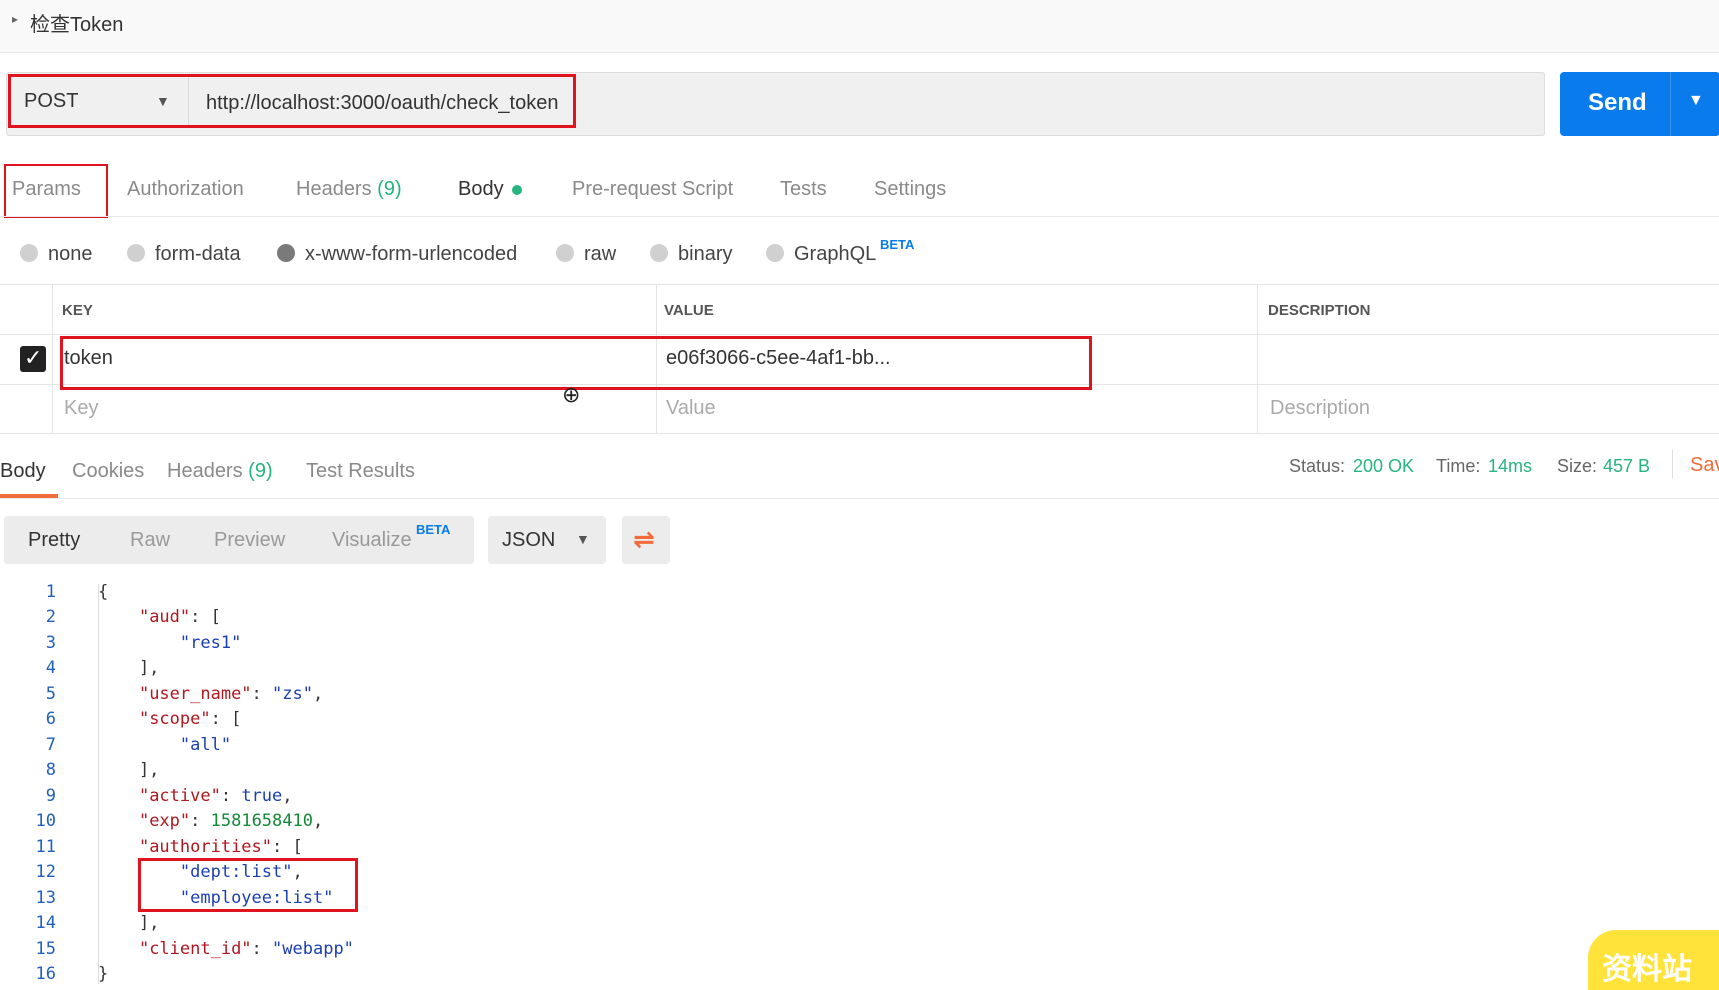 This screenshot has height=990, width=1719. What do you see at coordinates (169, 643) in the screenshot?
I see `code-line: "res1"` at bounding box center [169, 643].